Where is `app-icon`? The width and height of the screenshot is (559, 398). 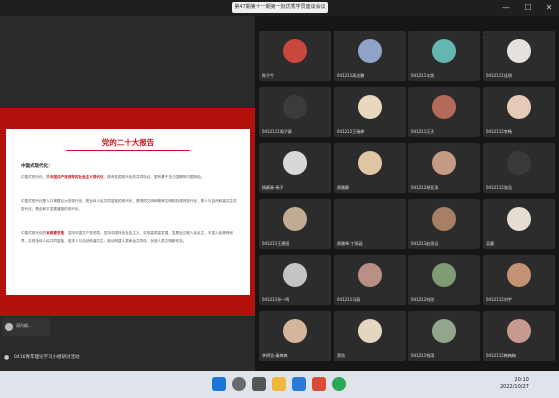
app-icon is located at coordinates (319, 384).